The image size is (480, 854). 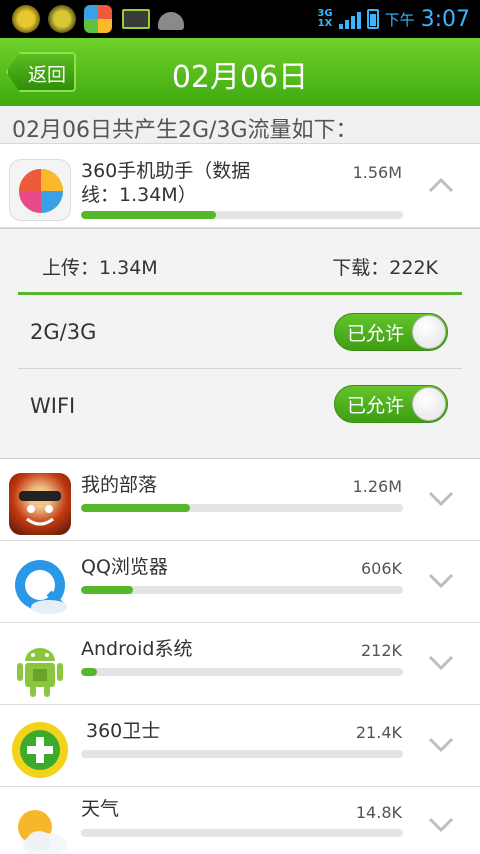 What do you see at coordinates (240, 19) in the screenshot?
I see `status-bar: 3G 1X 下午 3:07` at bounding box center [240, 19].